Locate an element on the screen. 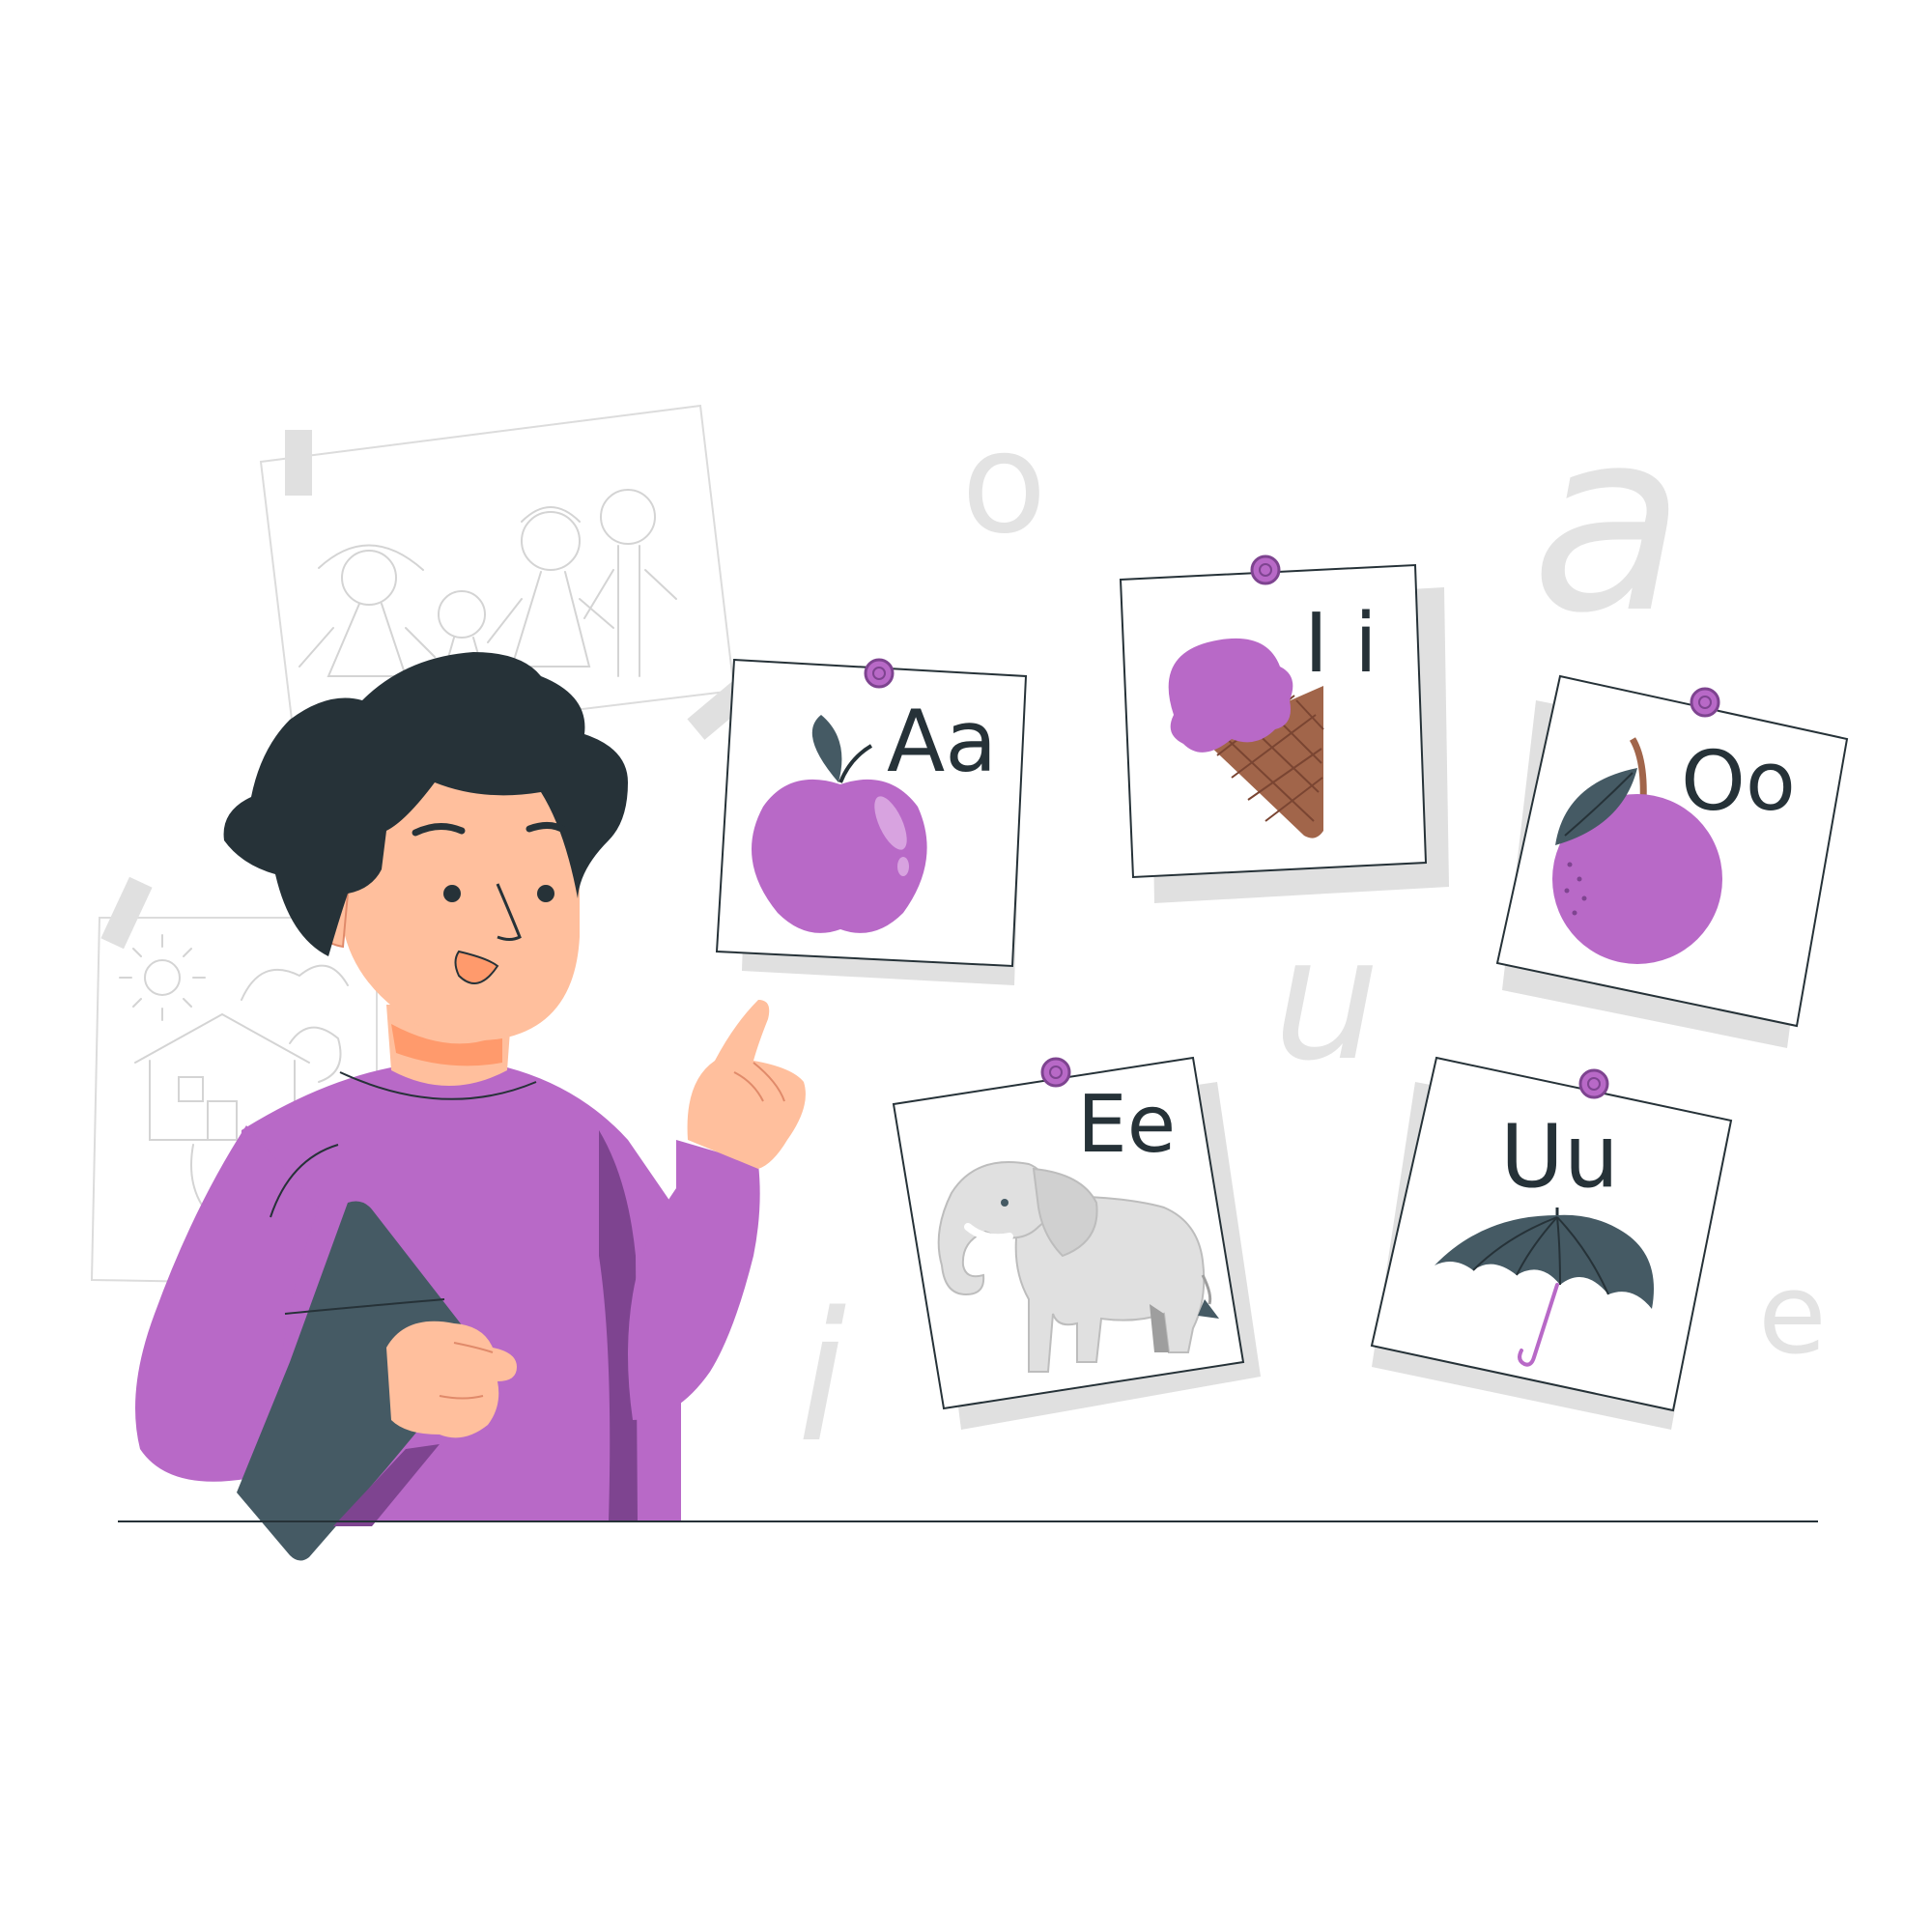 This screenshot has width=1932, height=1932. vowel-card-i: I i is located at coordinates (1284, 728).